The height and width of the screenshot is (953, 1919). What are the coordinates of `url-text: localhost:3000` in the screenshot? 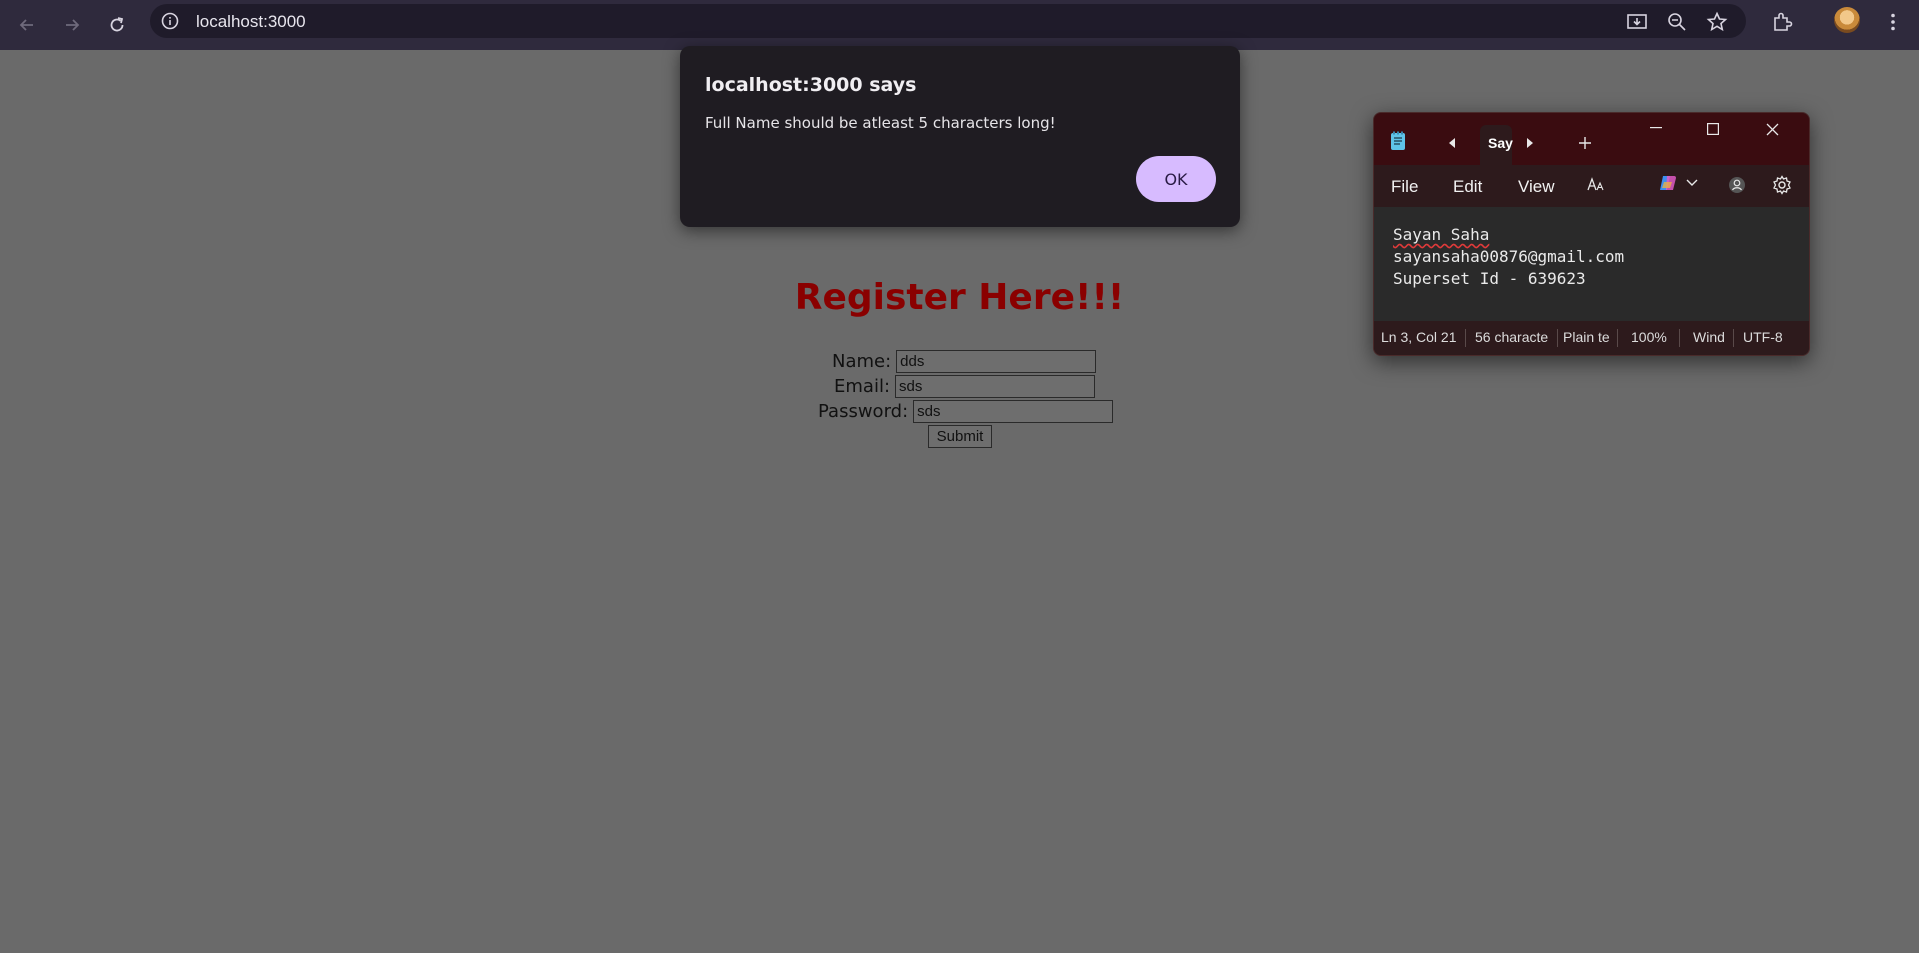 It's located at (251, 22).